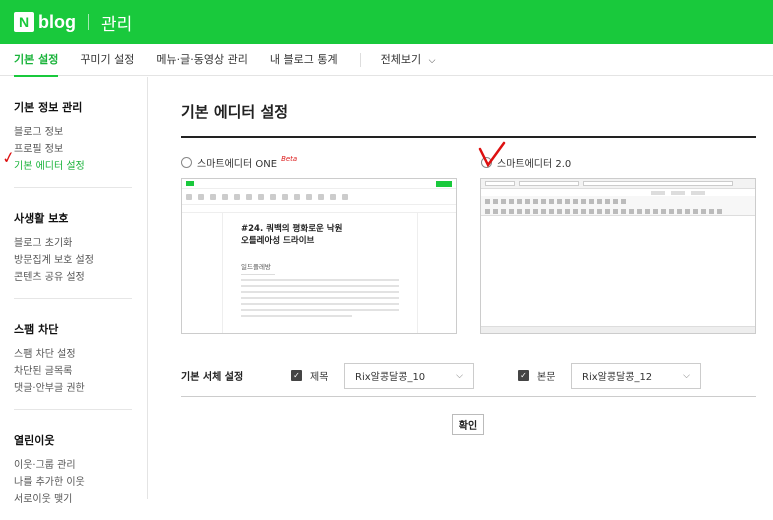  What do you see at coordinates (186, 162) in the screenshot?
I see `editor-one-radio` at bounding box center [186, 162].